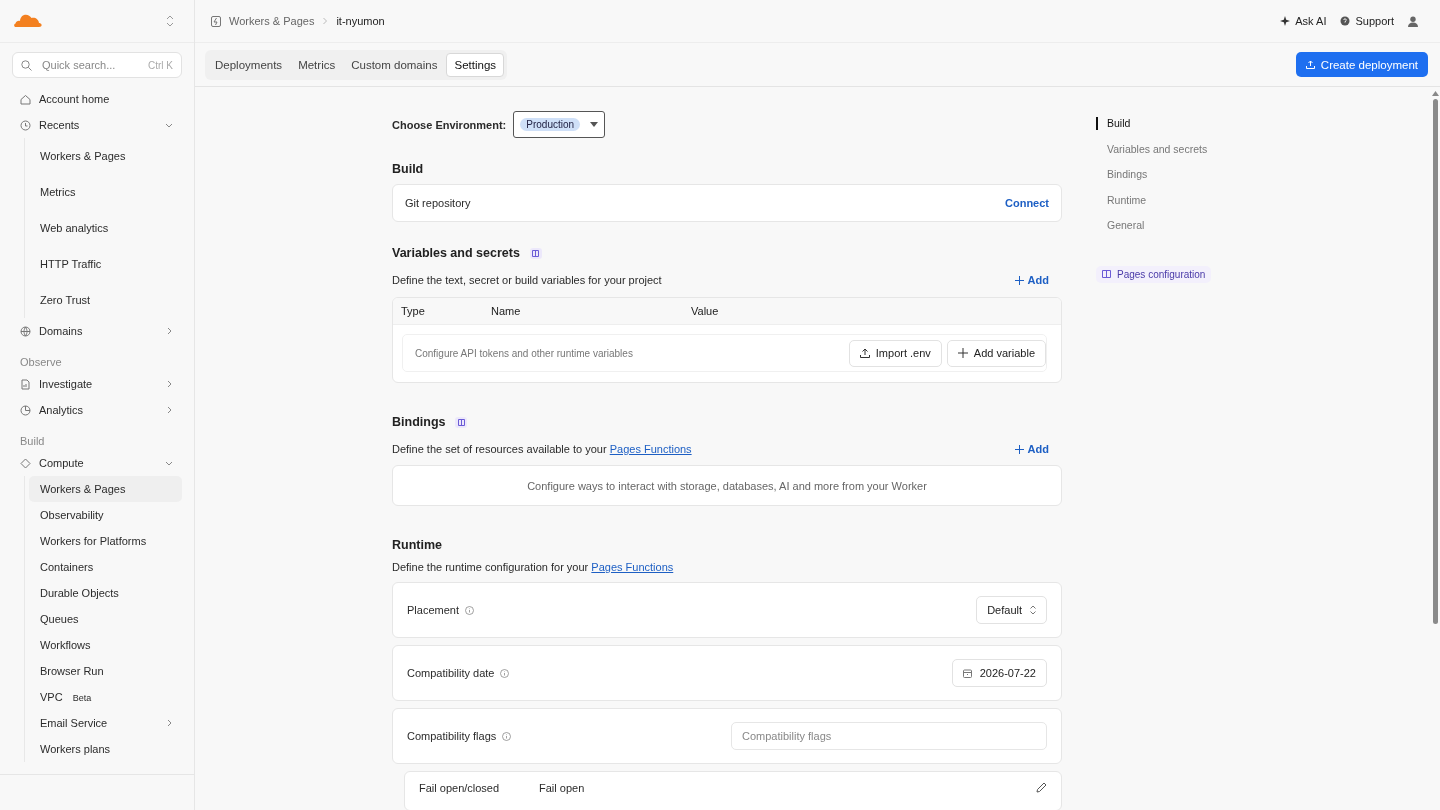 This screenshot has height=810, width=1440. What do you see at coordinates (105, 593) in the screenshot?
I see `nav-item: Durable Objects` at bounding box center [105, 593].